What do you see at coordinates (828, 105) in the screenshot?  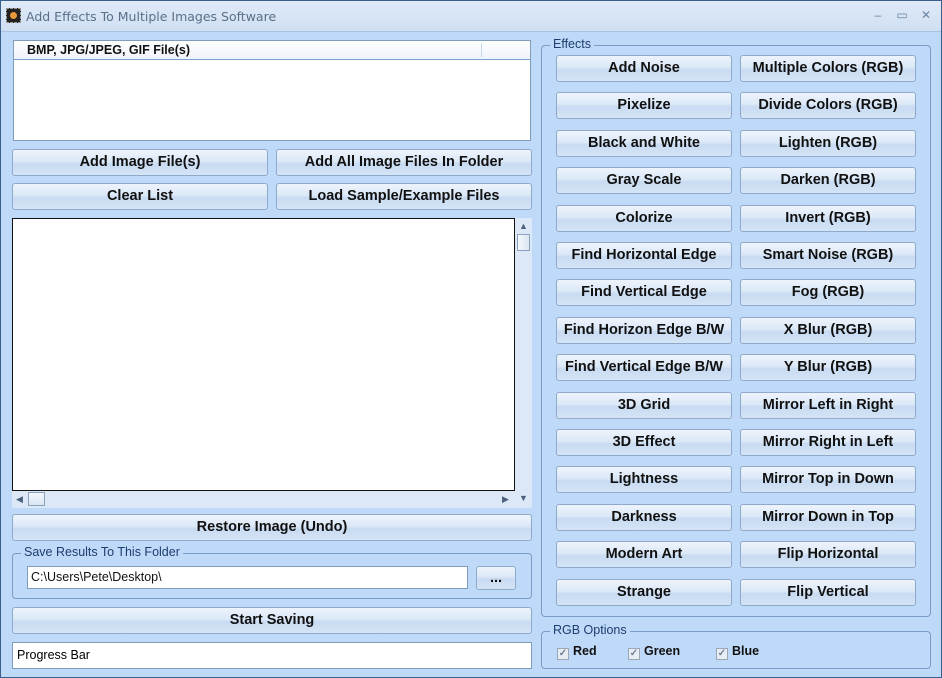 I see `effect-button-divide-colors-rgb: Divide Colors (RGB)` at bounding box center [828, 105].